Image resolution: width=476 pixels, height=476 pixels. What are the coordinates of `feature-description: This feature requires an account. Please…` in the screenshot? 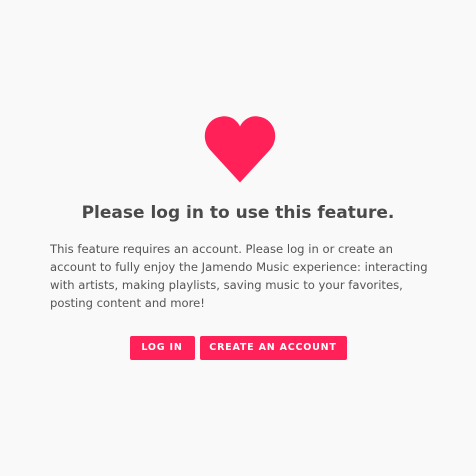 It's located at (239, 276).